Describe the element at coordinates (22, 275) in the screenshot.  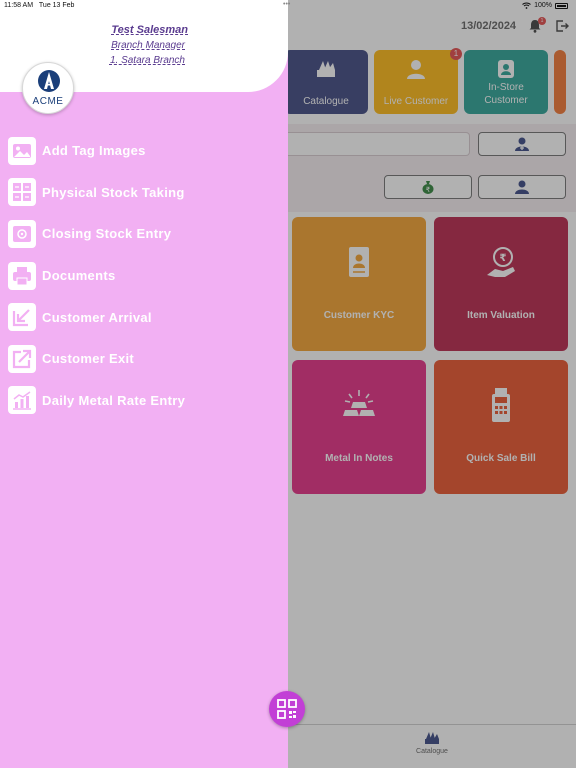
I see `printer-icon` at that location.